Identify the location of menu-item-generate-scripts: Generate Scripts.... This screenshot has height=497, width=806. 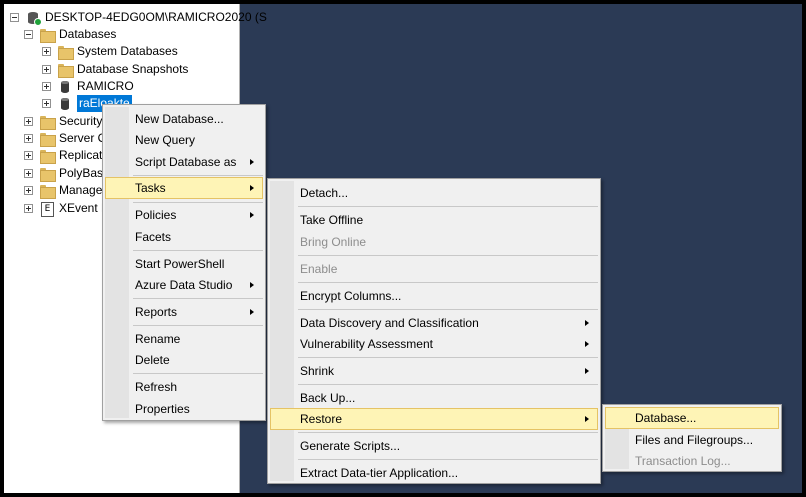
(434, 446).